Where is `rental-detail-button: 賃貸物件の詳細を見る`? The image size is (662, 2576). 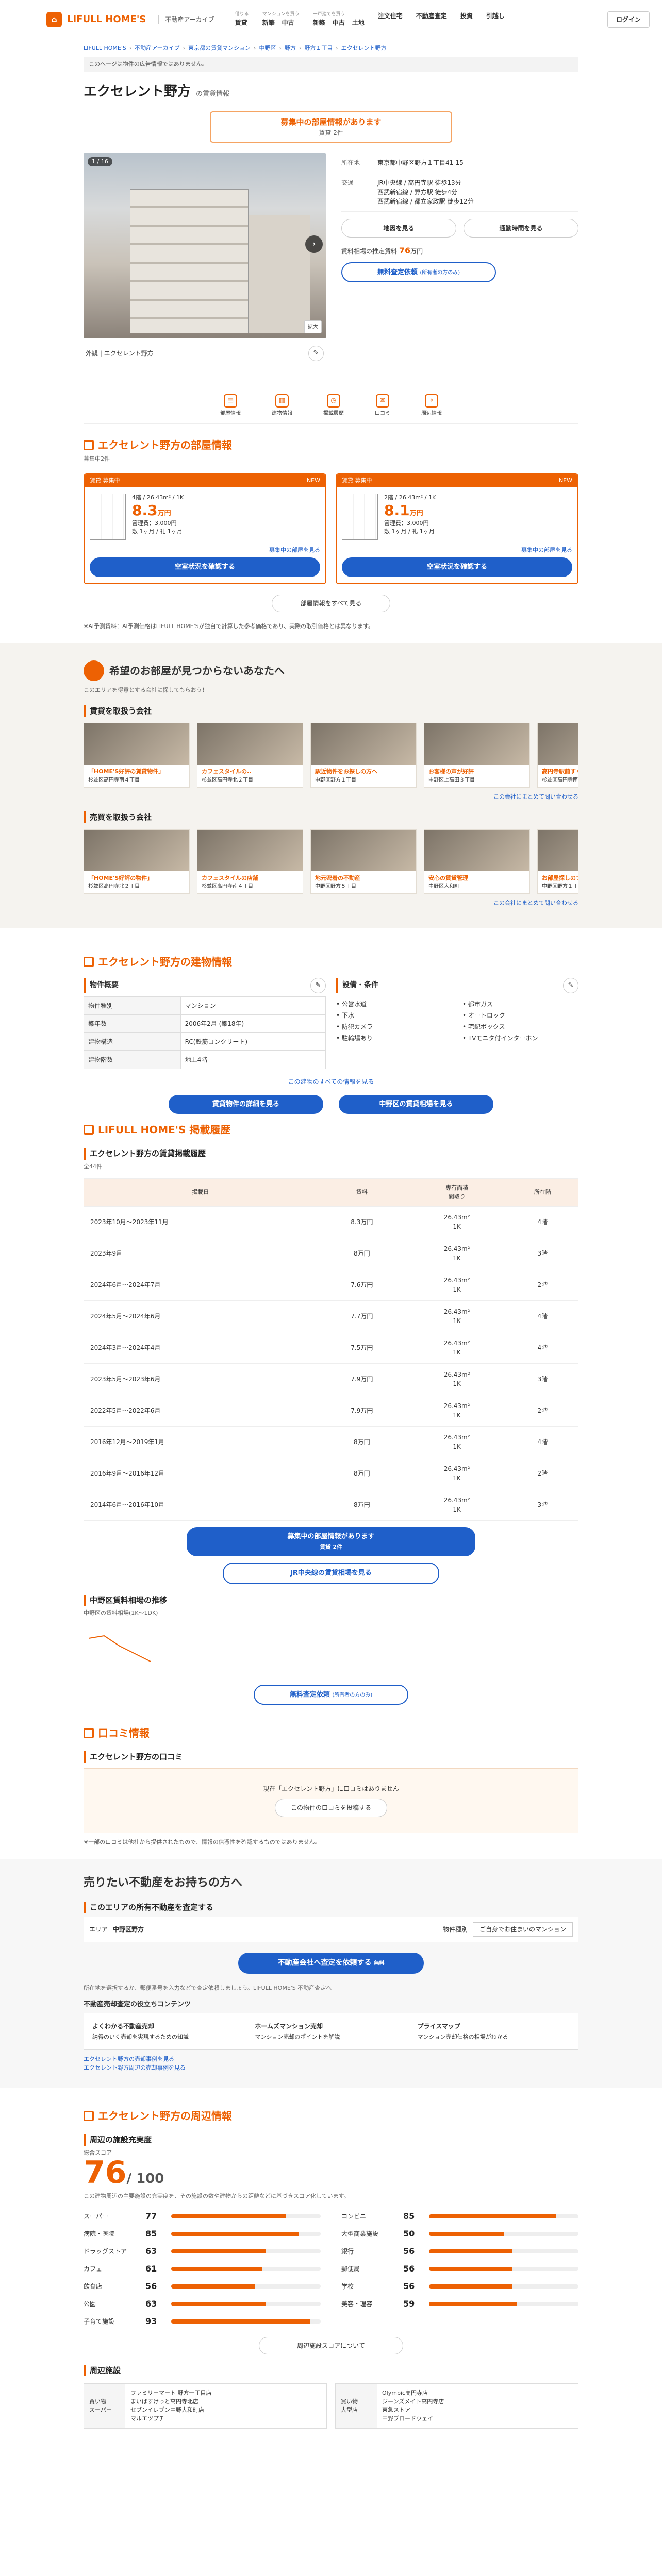
rental-detail-button: 賃貸物件の詳細を見る is located at coordinates (246, 1104).